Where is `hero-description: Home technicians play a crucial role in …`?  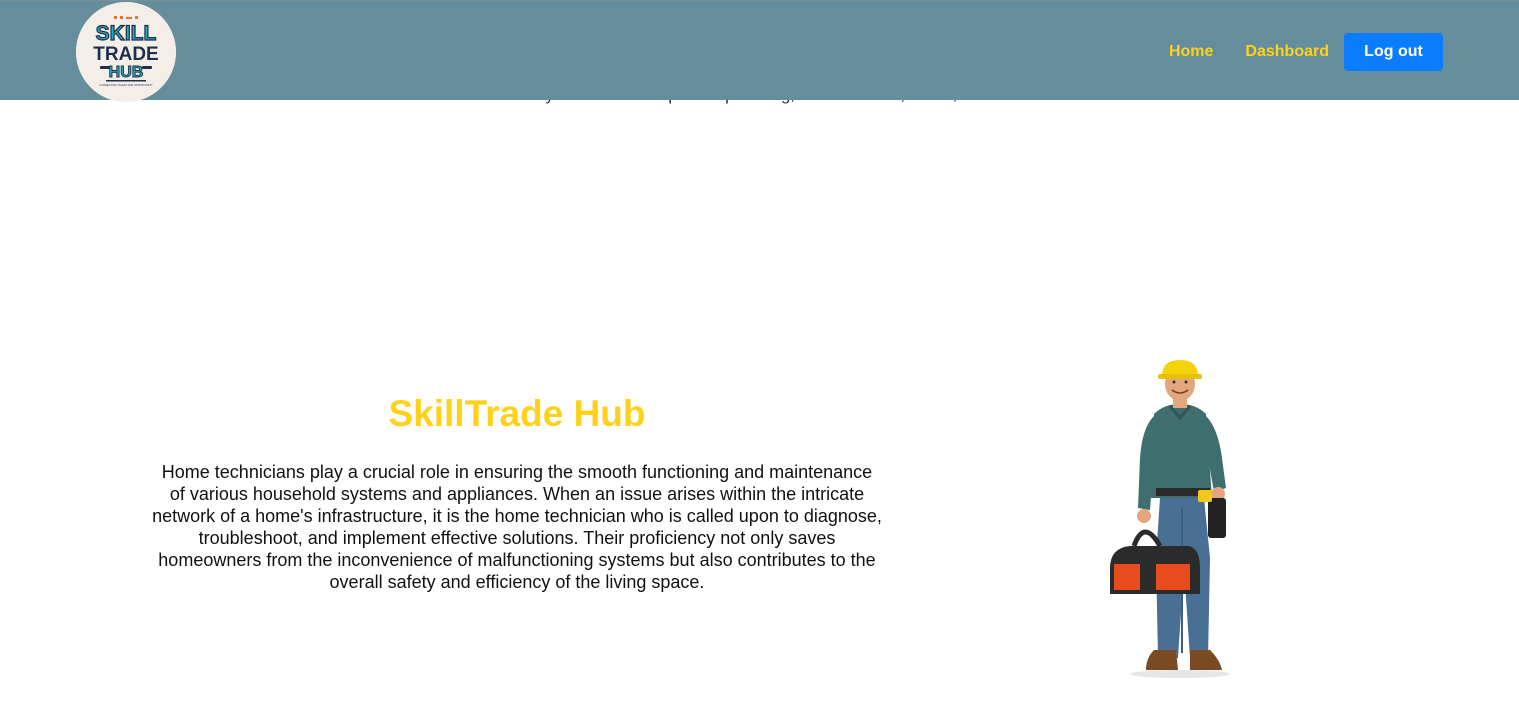 hero-description: Home technicians play a crucial role in … is located at coordinates (517, 527).